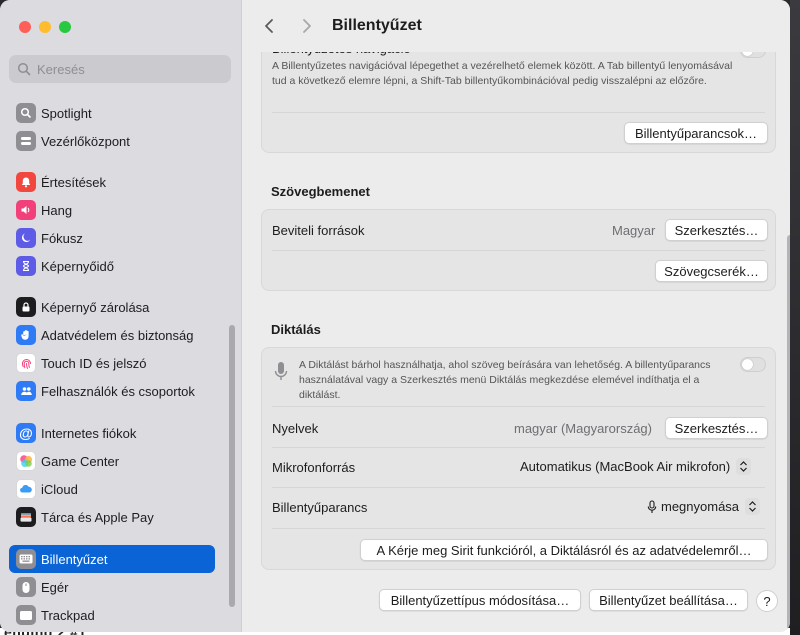  What do you see at coordinates (62, 238) in the screenshot?
I see `sidebar-item-label: Fókusz` at bounding box center [62, 238].